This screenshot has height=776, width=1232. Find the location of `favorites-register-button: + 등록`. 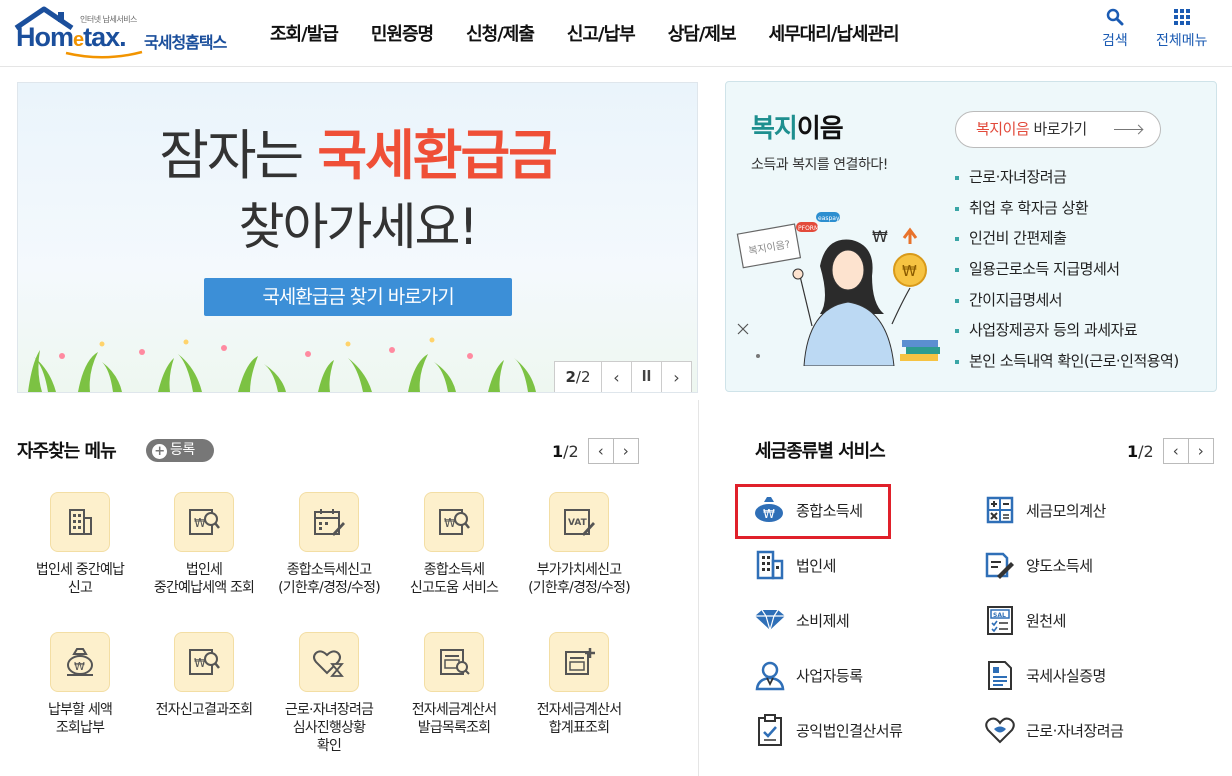

favorites-register-button: + 등록 is located at coordinates (180, 450).